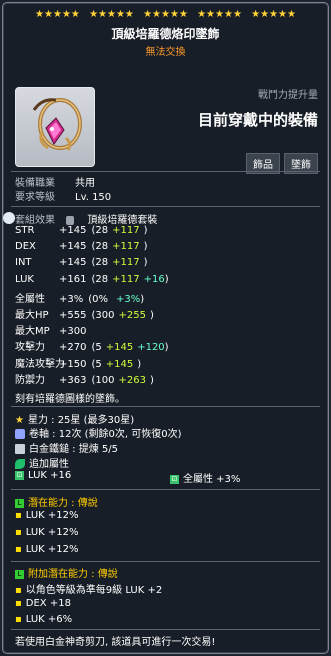 This screenshot has width=331, height=656. I want to click on stat-name: DEX, so click(25, 247).